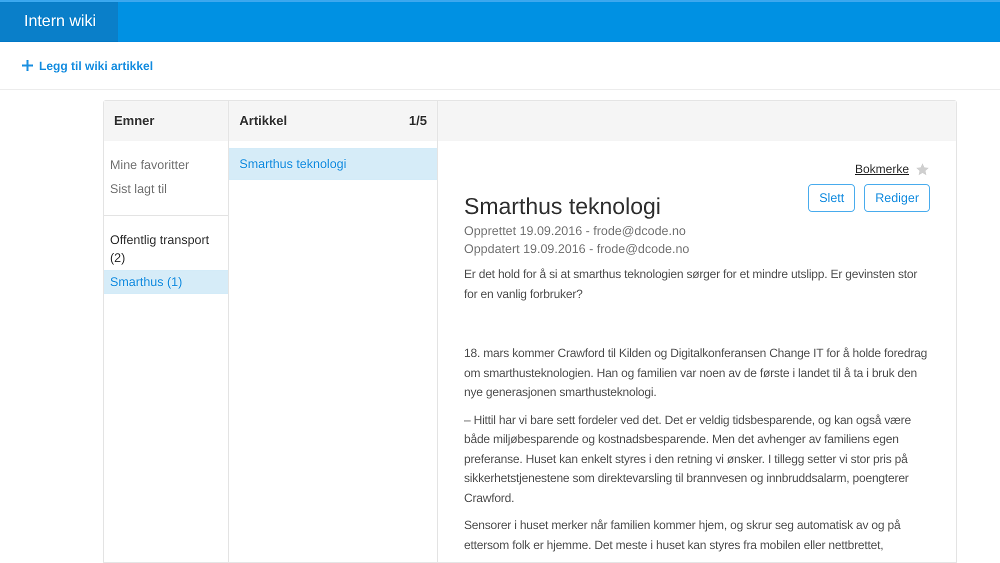 The image size is (1000, 563). What do you see at coordinates (166, 165) in the screenshot?
I see `topic-item: Mine favoritter` at bounding box center [166, 165].